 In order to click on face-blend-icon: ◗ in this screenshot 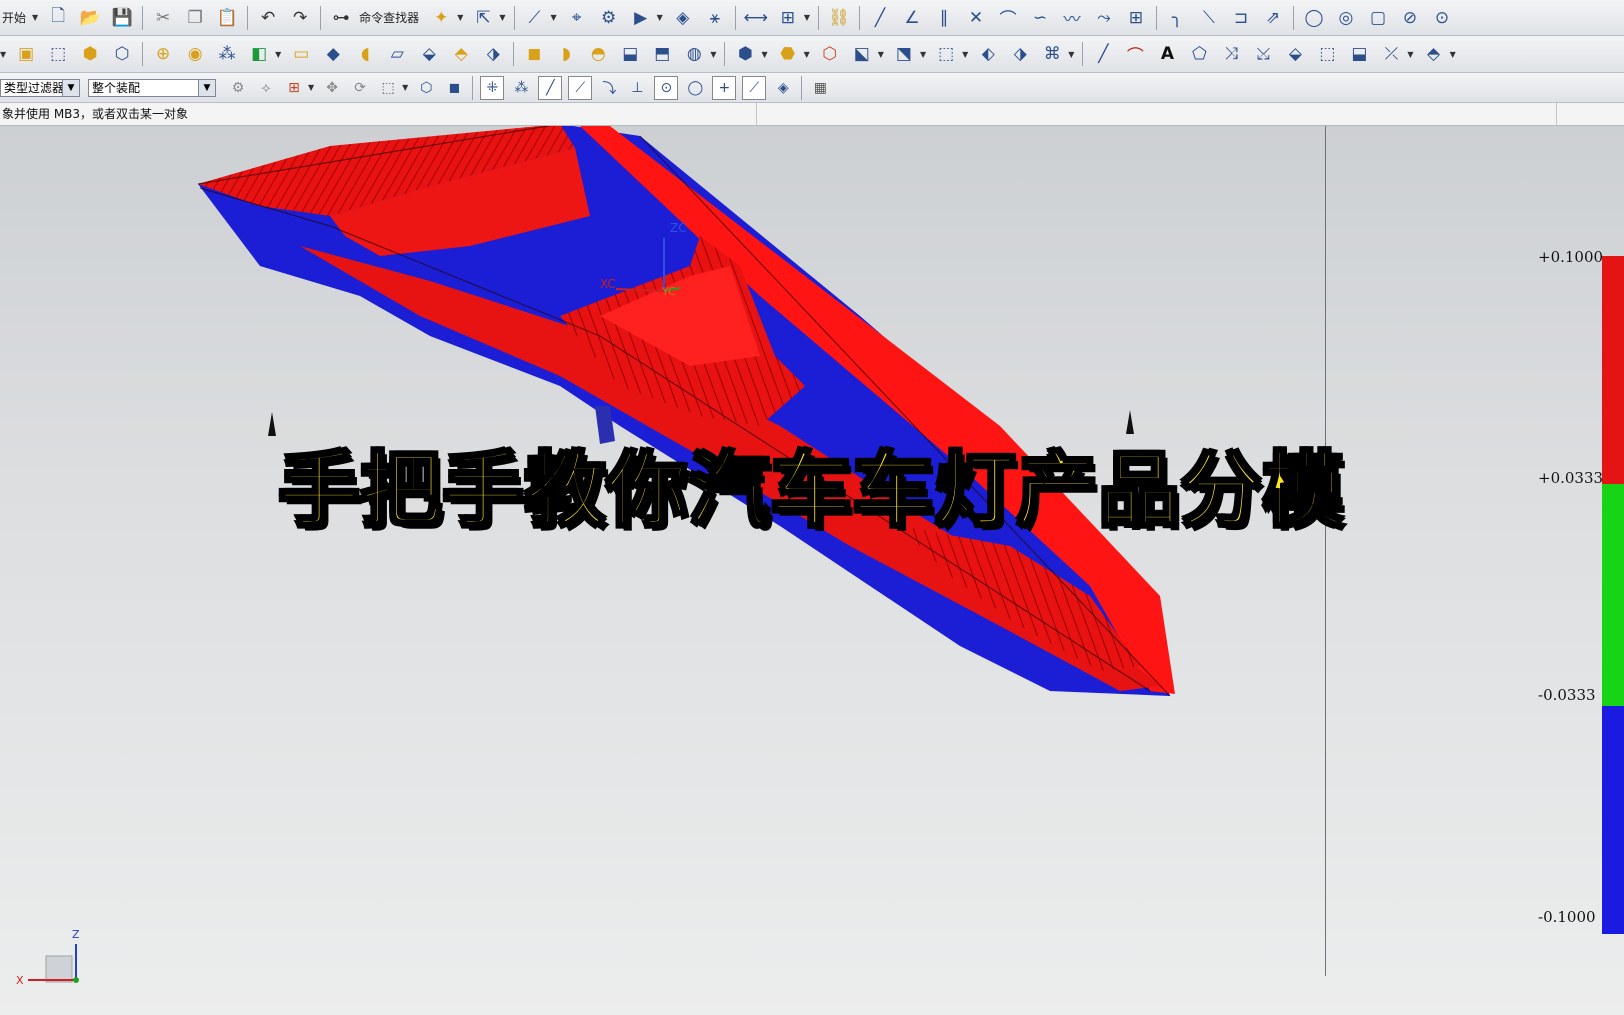, I will do `click(566, 54)`.